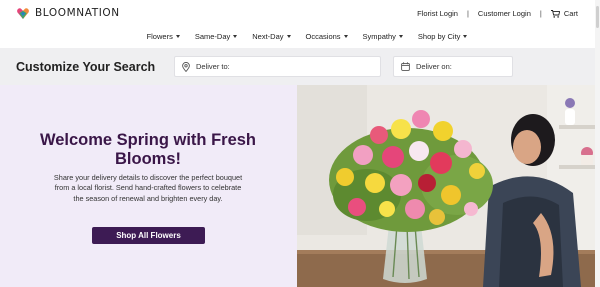 The image size is (600, 287). I want to click on account-nav: Florist Login | Customer Login | Cart, so click(497, 13).